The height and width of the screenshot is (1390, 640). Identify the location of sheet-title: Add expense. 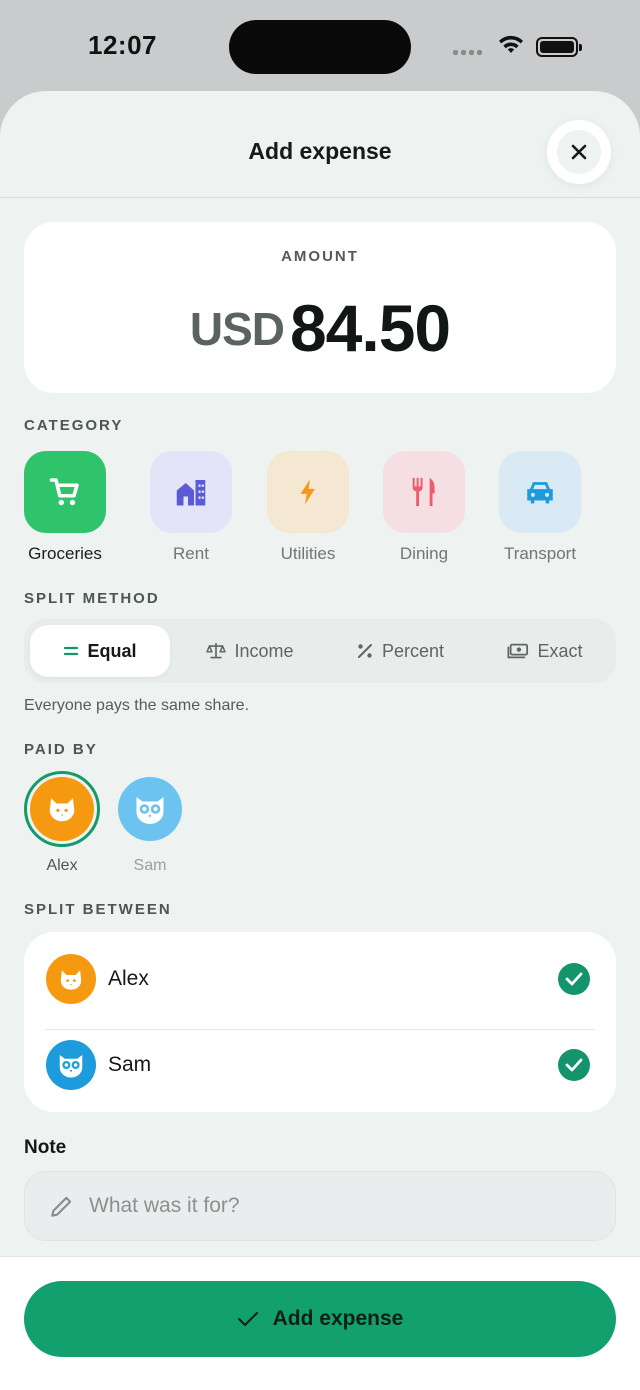
(320, 151).